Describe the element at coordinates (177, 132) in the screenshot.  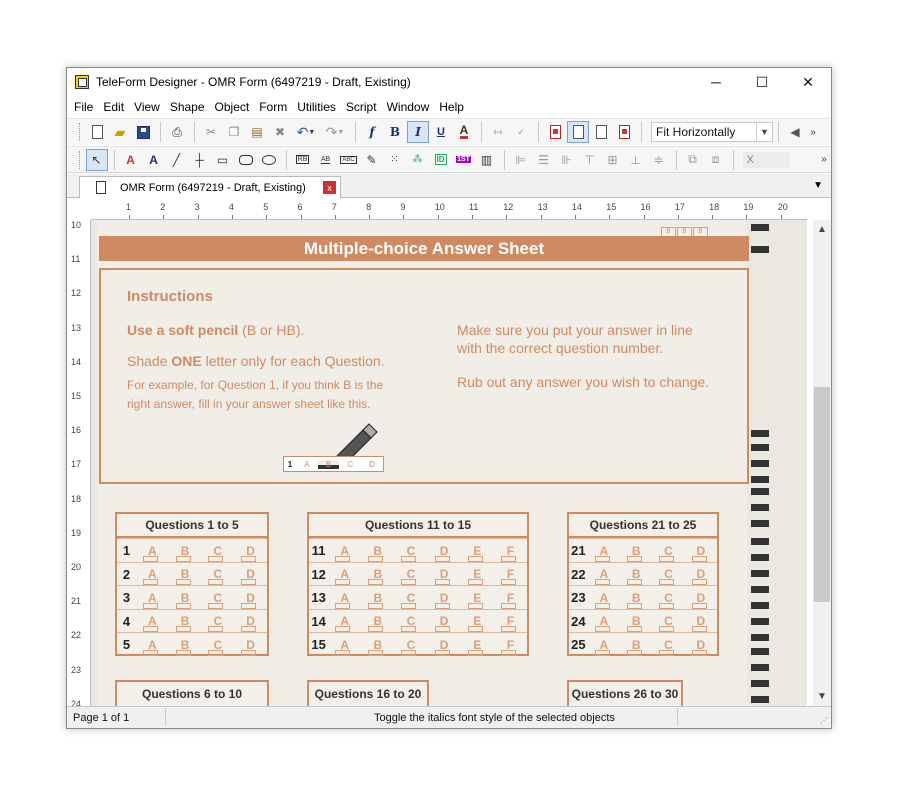
I see `print-button: ⎙` at that location.